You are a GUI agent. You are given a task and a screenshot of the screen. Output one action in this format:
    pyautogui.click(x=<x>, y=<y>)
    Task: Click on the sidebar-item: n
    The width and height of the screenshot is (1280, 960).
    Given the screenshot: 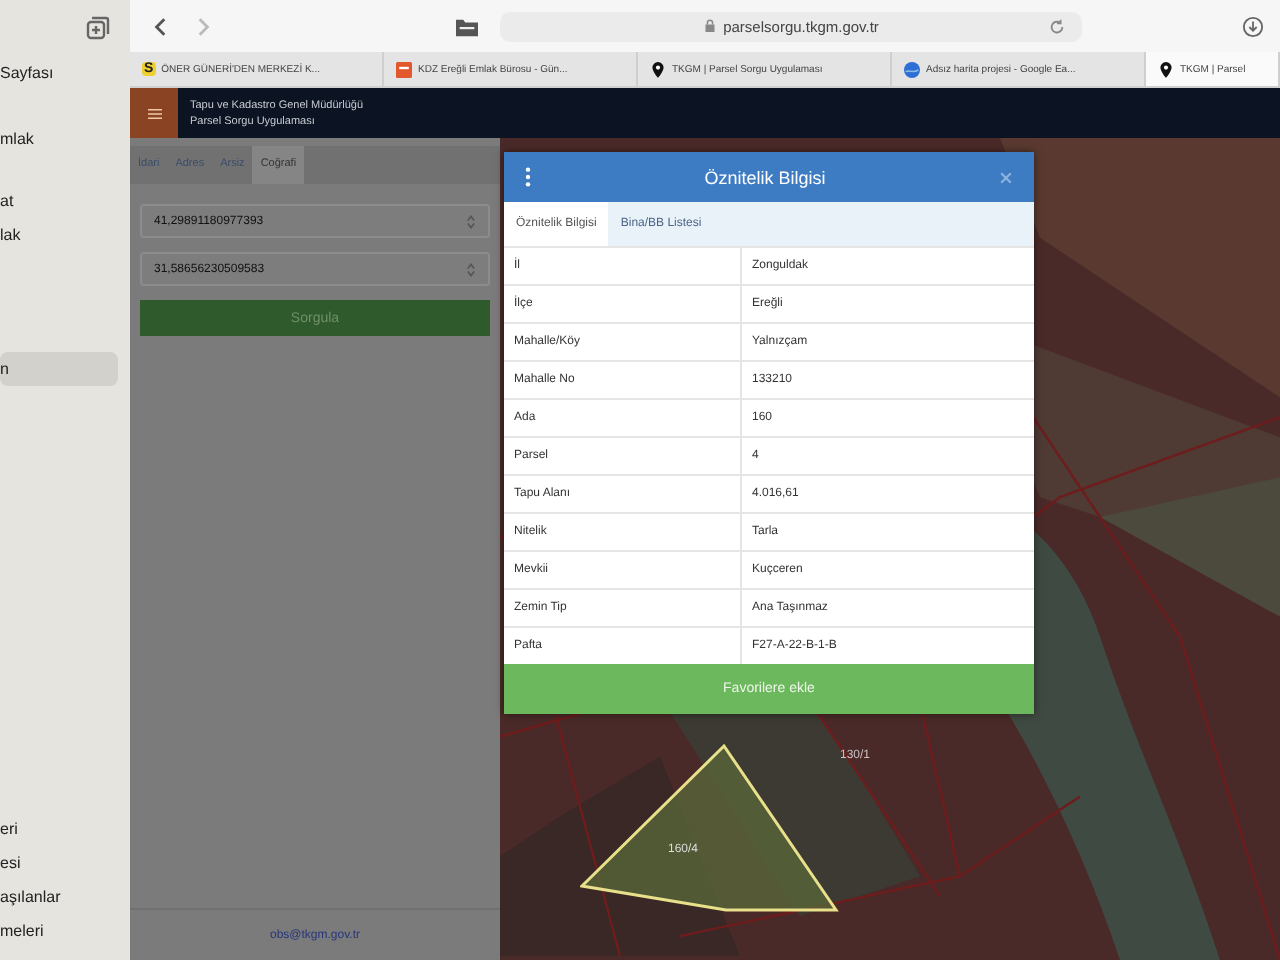 What is the action you would take?
    pyautogui.click(x=59, y=369)
    